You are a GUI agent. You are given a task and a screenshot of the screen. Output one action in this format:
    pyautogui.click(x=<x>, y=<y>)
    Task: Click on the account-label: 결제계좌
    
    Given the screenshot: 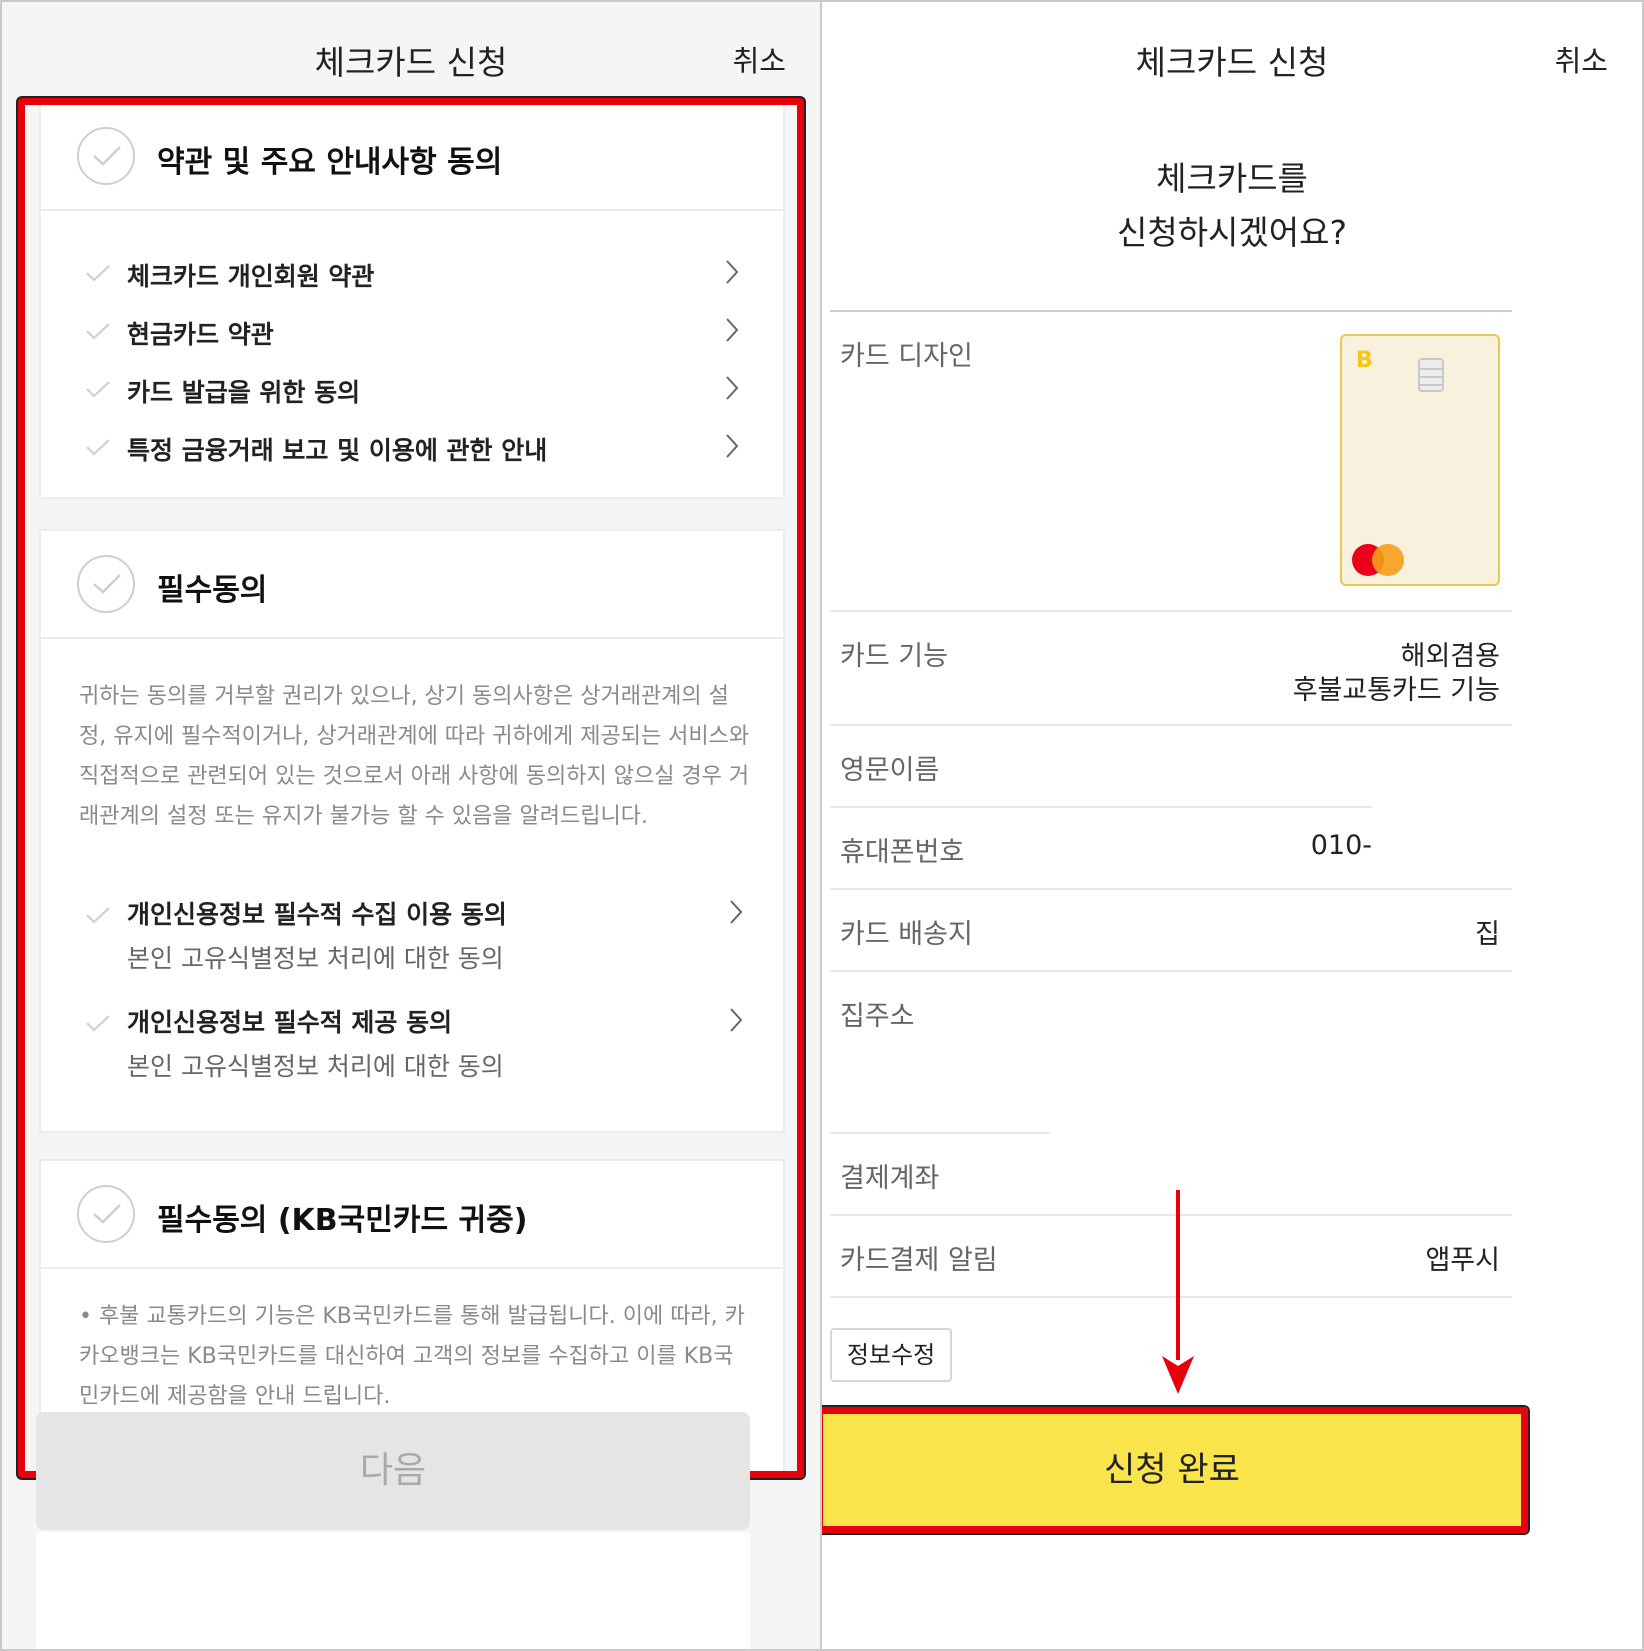 What is the action you would take?
    pyautogui.click(x=890, y=1178)
    